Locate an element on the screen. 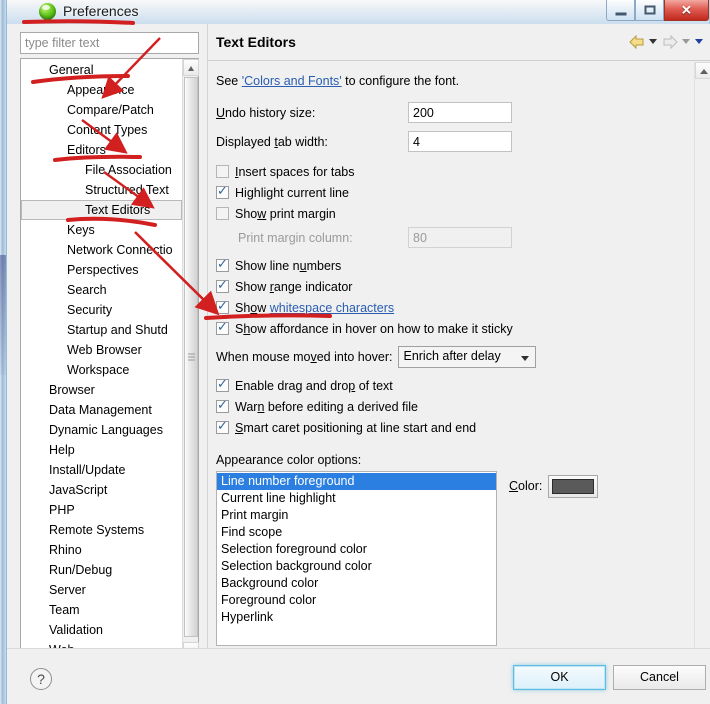  tree-item-search: Search is located at coordinates (101, 290).